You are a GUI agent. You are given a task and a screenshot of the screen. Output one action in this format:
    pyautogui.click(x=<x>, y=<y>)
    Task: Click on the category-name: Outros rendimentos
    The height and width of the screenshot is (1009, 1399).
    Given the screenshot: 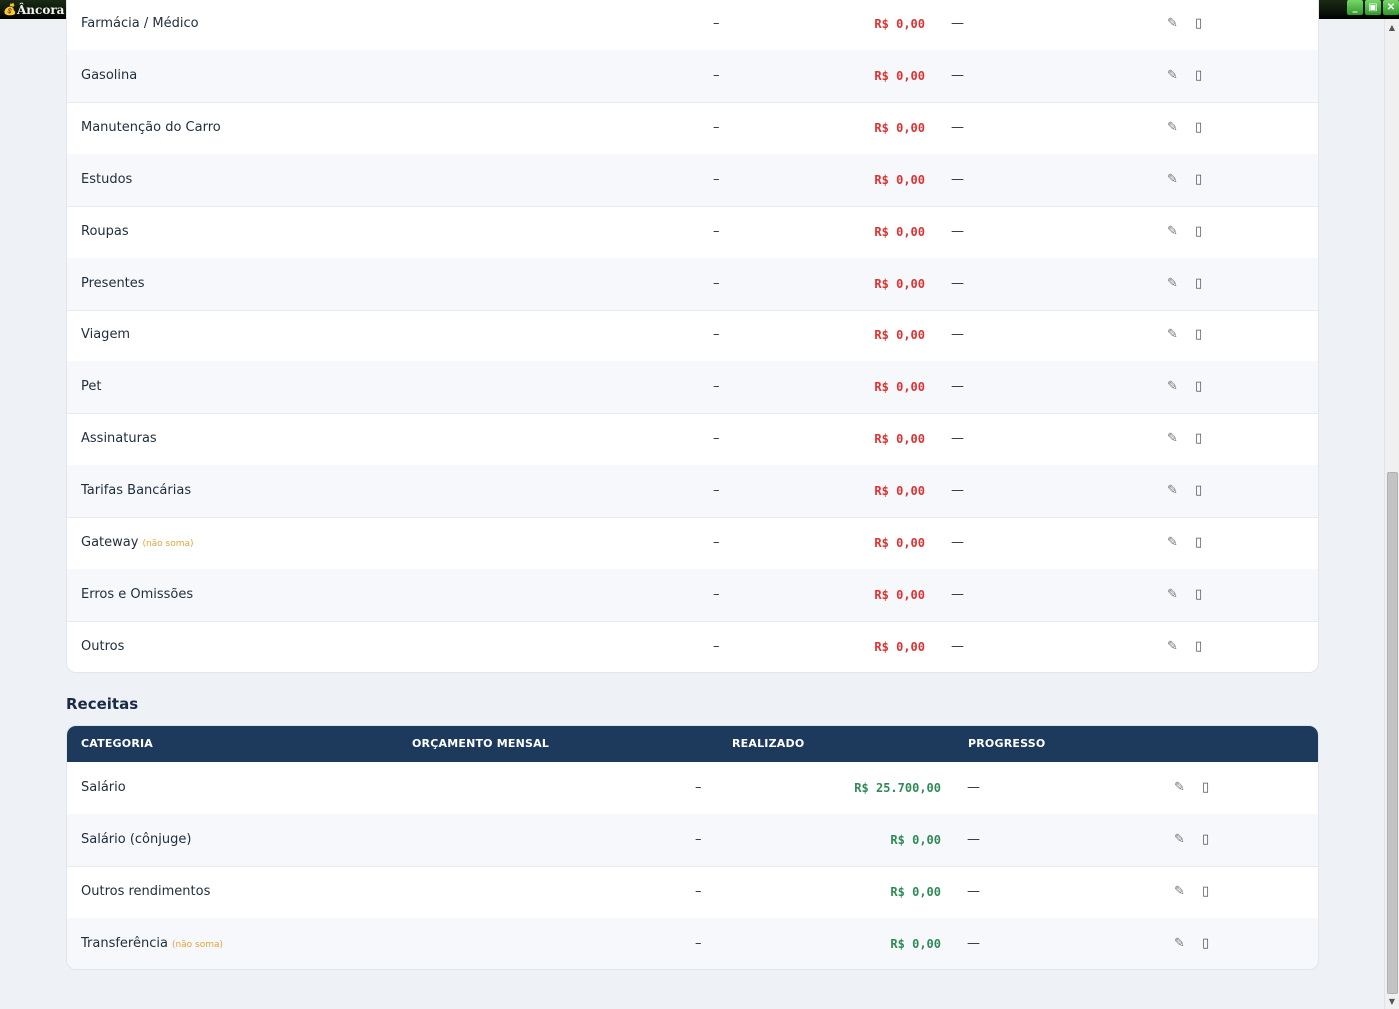 What is the action you would take?
    pyautogui.click(x=146, y=891)
    